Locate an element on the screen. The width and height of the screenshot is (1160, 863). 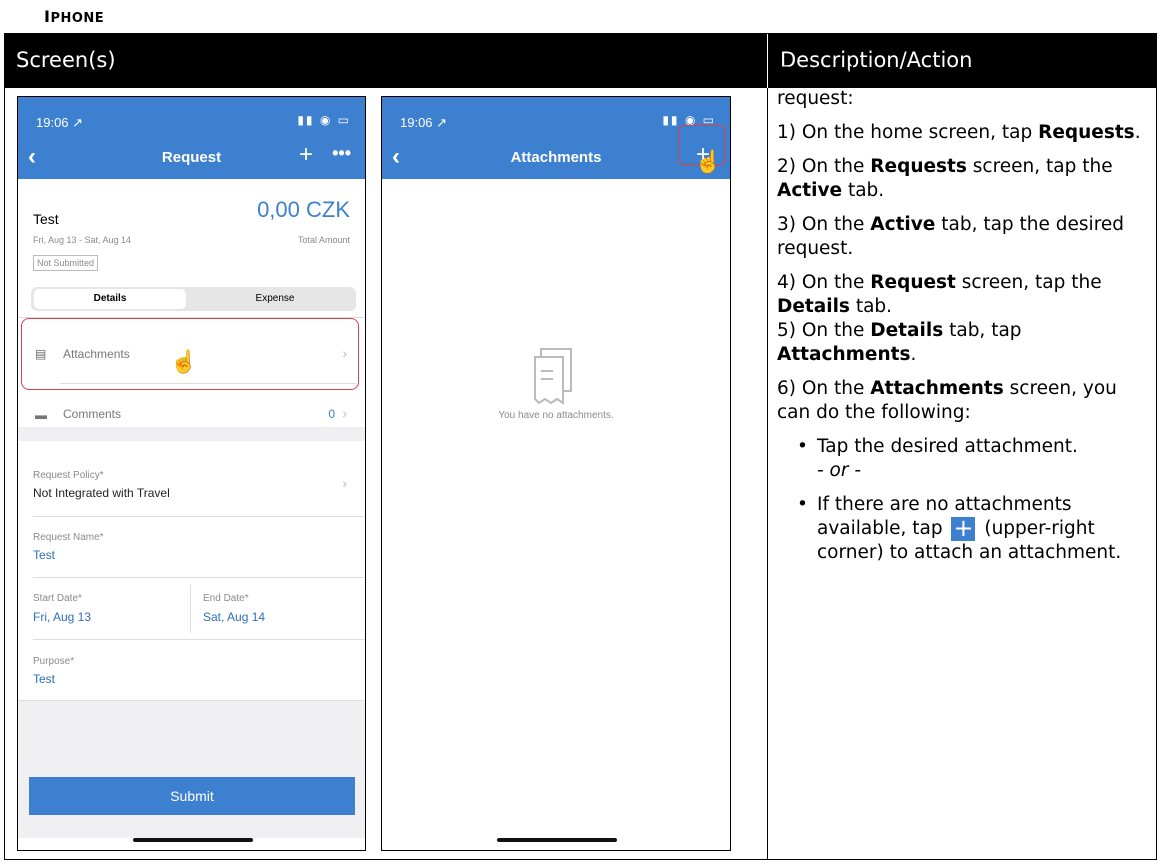
step-5: 5) On the Details tab, tap Attachments. is located at coordinates (899, 342).